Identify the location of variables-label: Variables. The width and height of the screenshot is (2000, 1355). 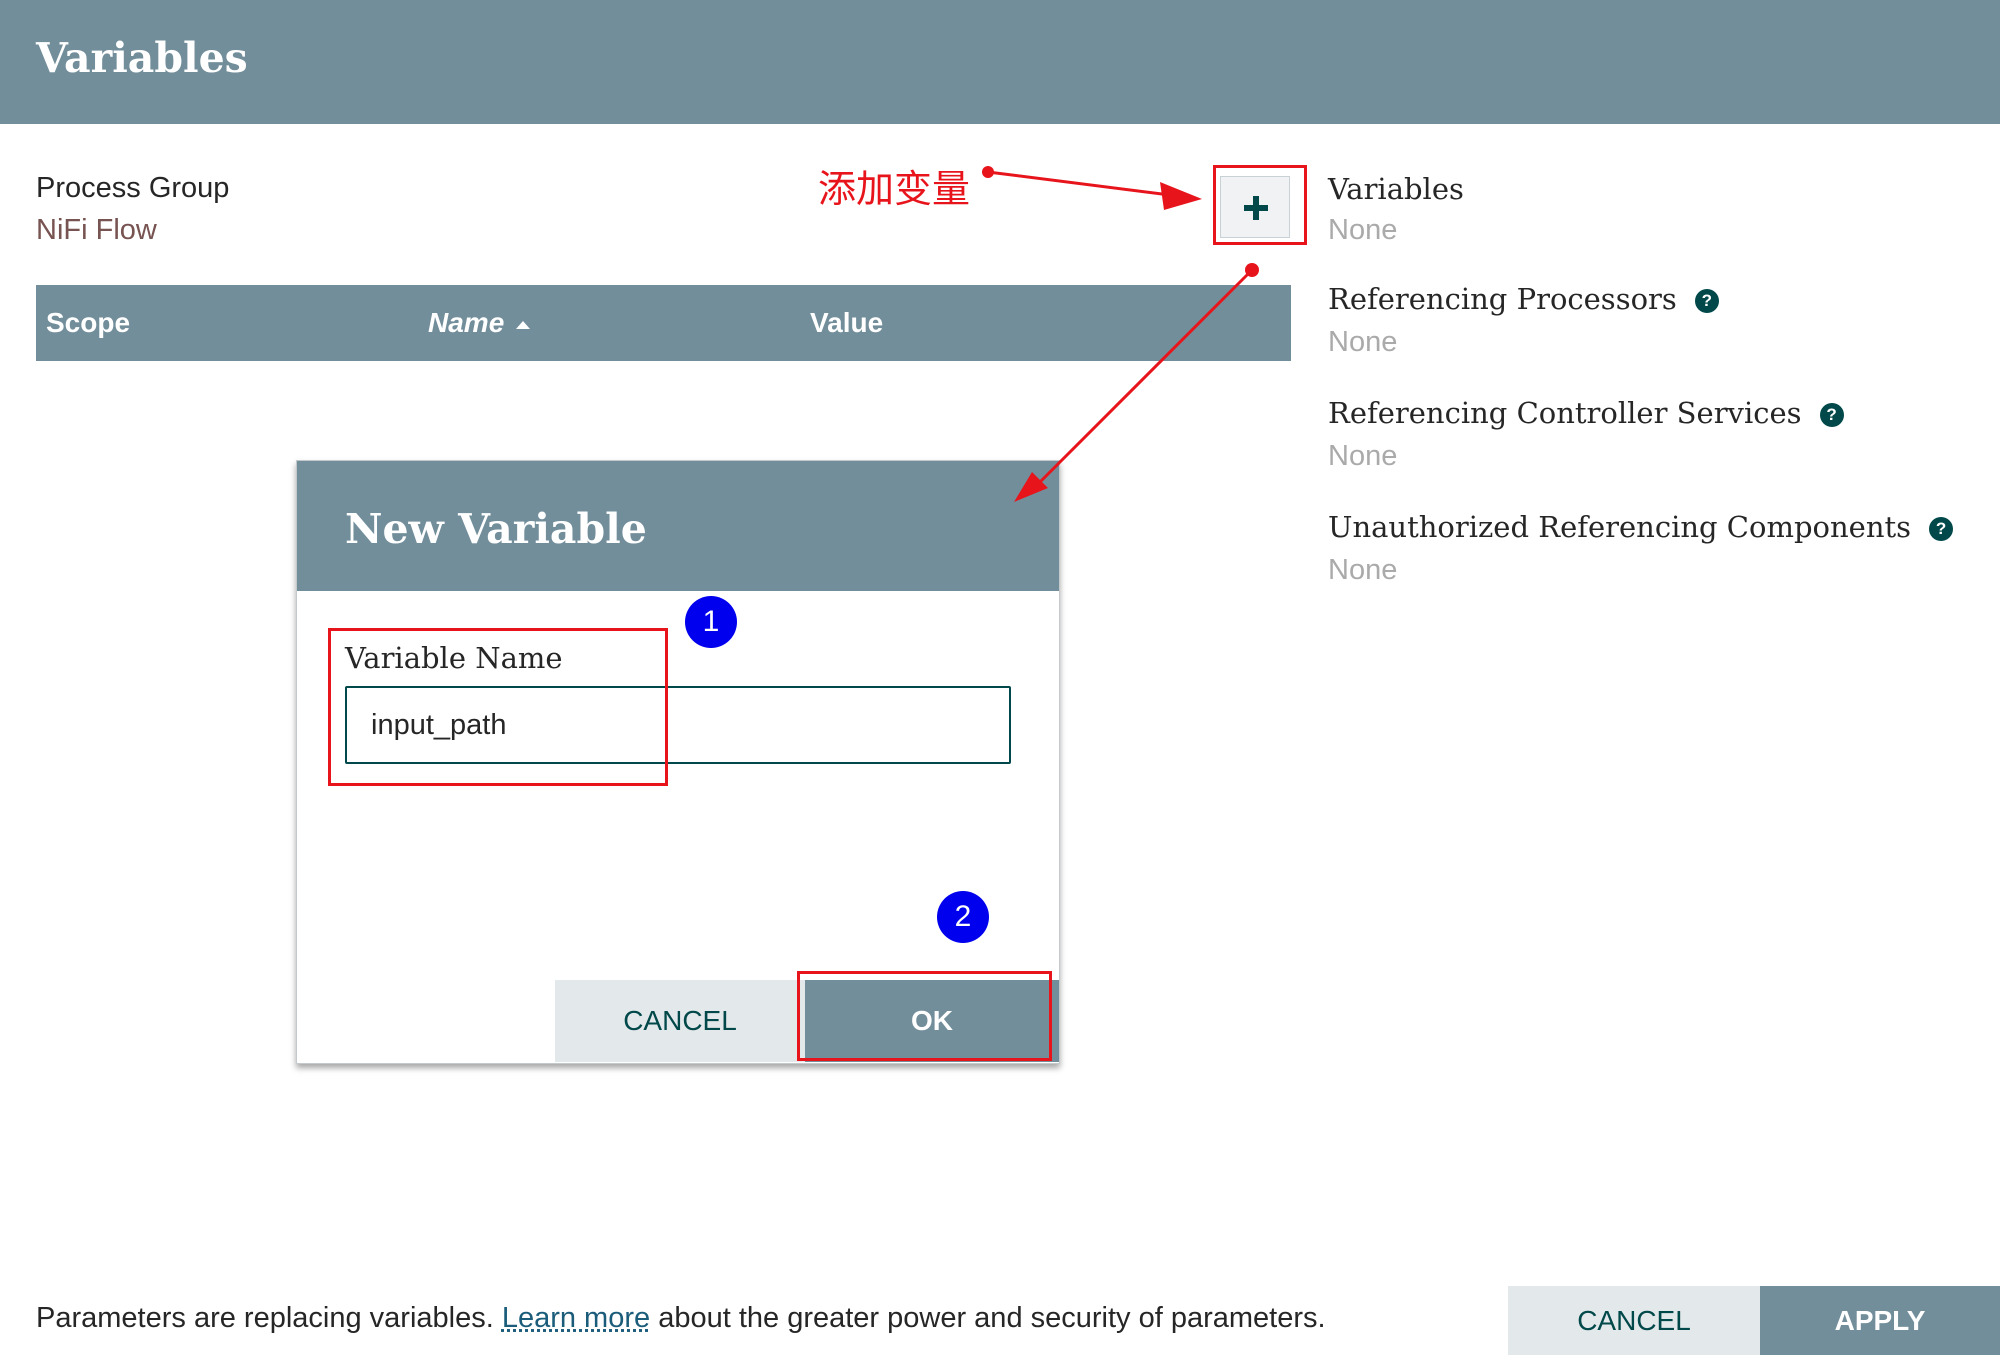
(1396, 189).